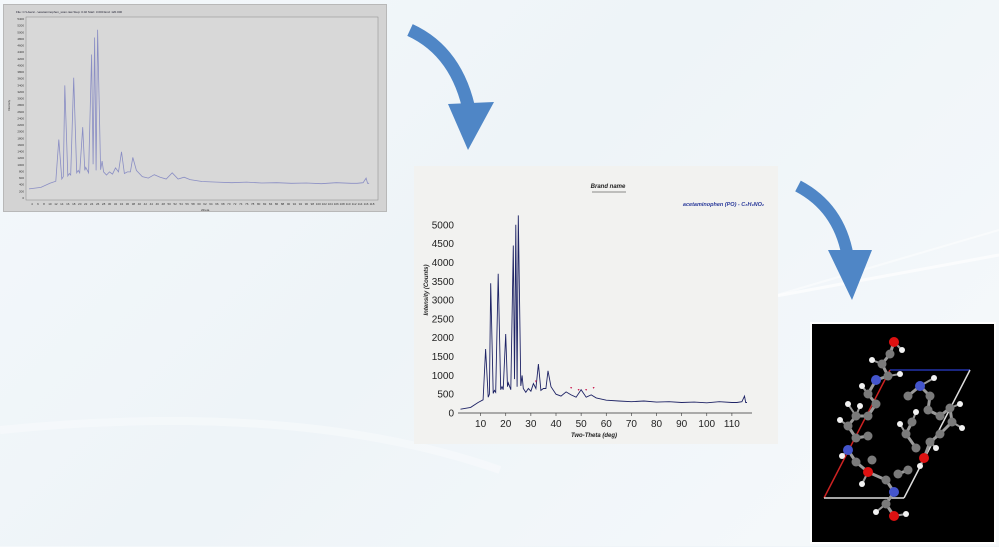 Image resolution: width=999 pixels, height=547 pixels. I want to click on raw-x-tick-label: 56, so click(187, 204).